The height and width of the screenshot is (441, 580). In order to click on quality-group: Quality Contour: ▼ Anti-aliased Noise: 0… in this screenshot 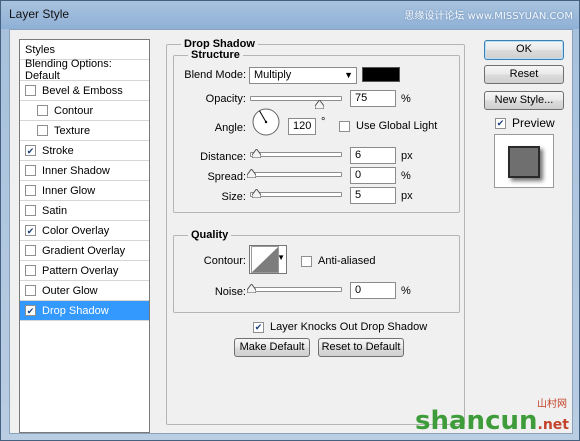, I will do `click(316, 271)`.